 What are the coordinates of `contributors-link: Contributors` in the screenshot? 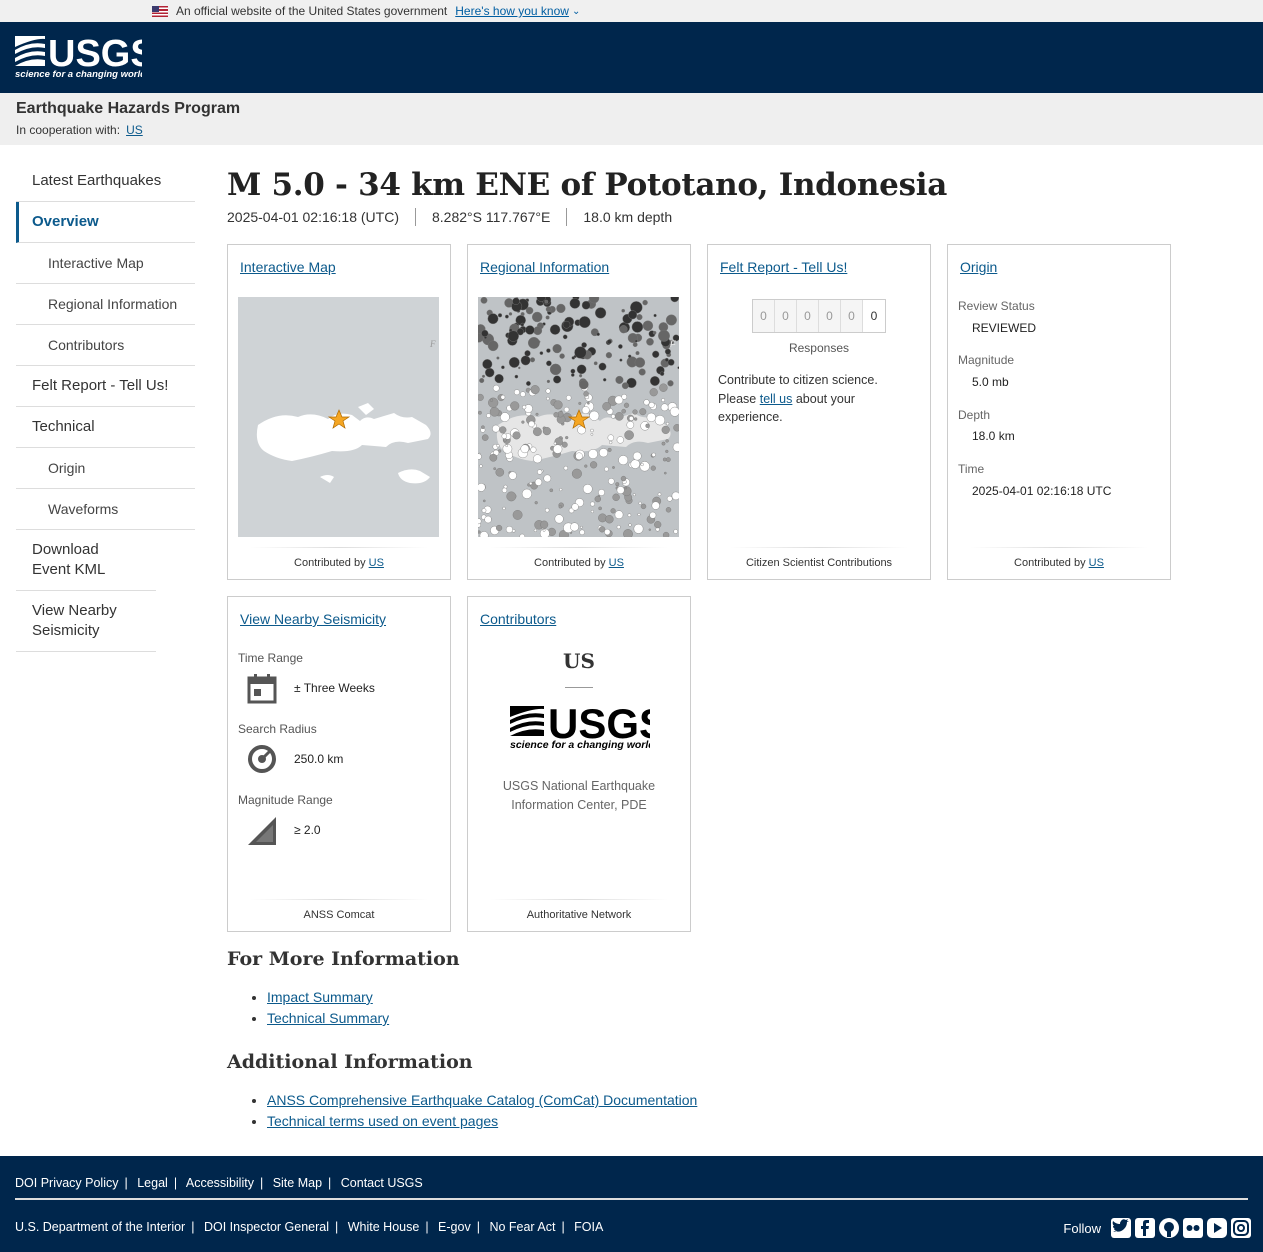 It's located at (518, 619).